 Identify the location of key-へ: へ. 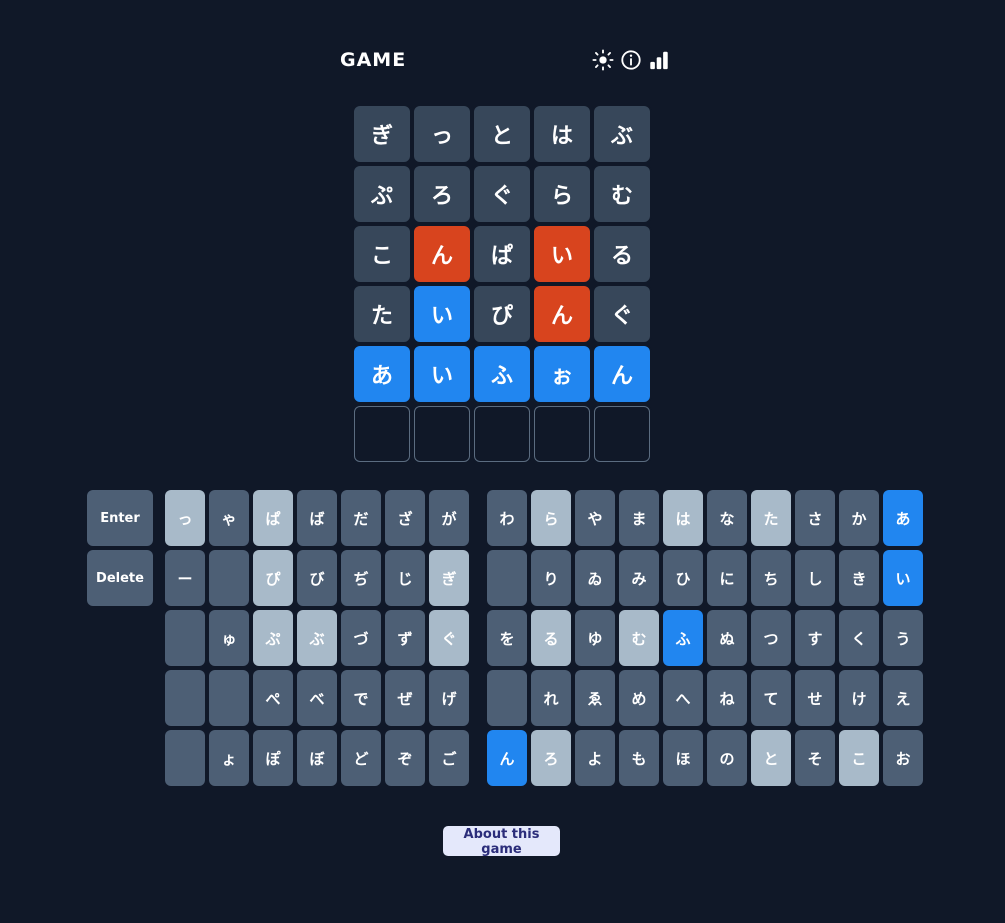
(683, 698).